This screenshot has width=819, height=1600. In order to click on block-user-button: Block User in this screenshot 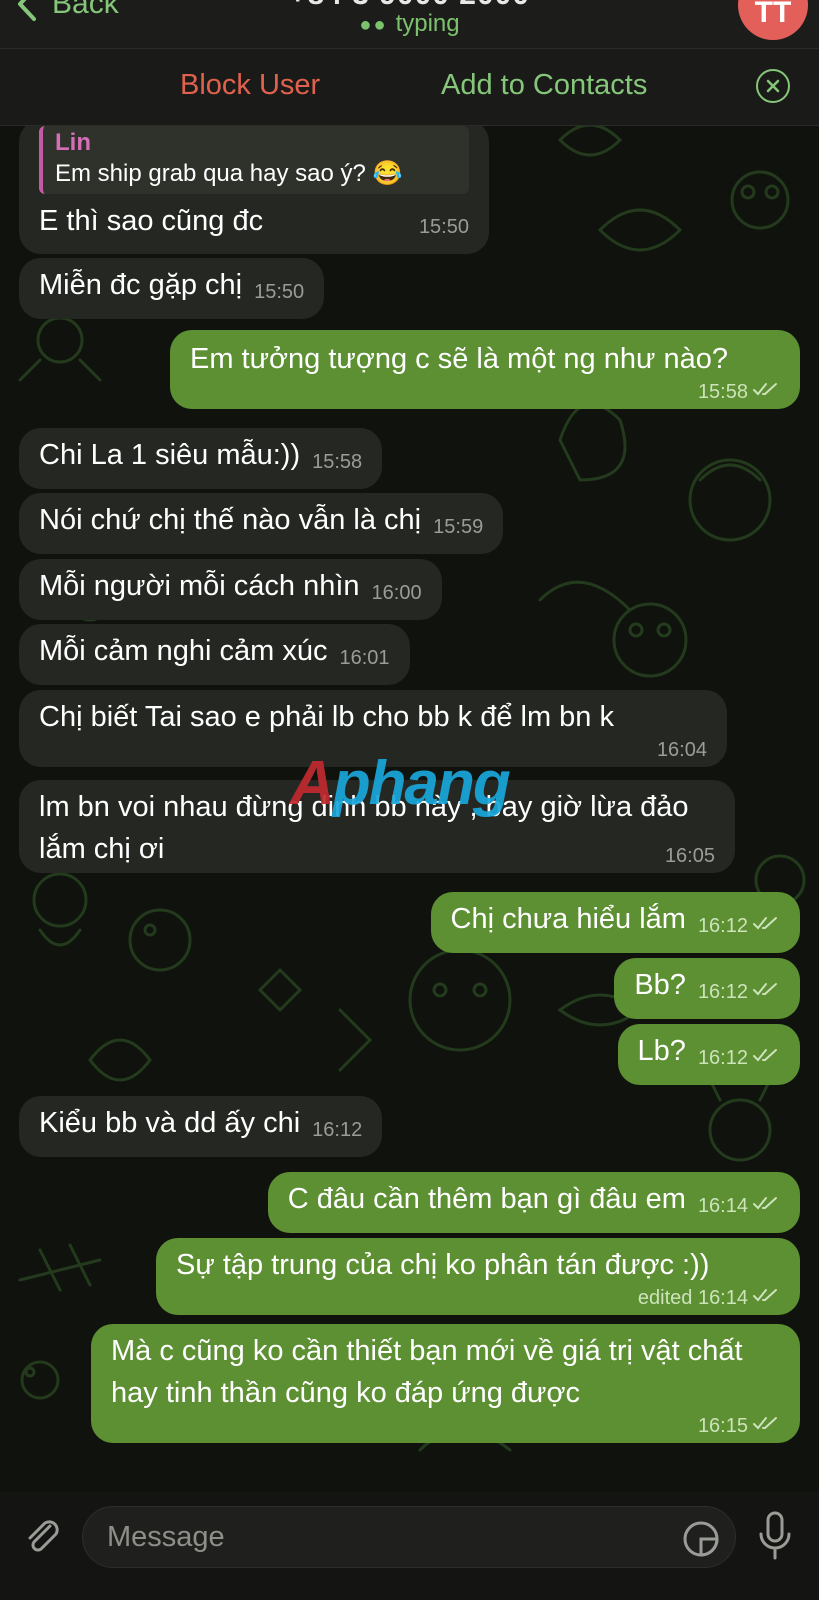, I will do `click(250, 85)`.